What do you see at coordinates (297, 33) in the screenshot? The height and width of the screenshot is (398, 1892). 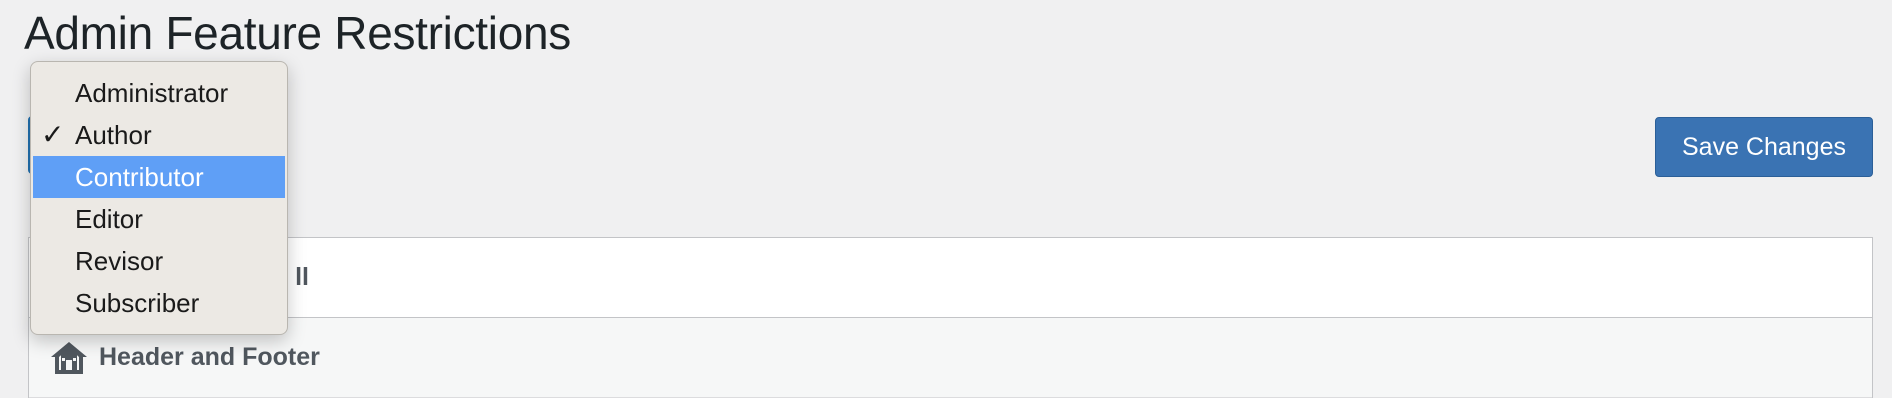 I see `page-title: Admin Feature Restrictions` at bounding box center [297, 33].